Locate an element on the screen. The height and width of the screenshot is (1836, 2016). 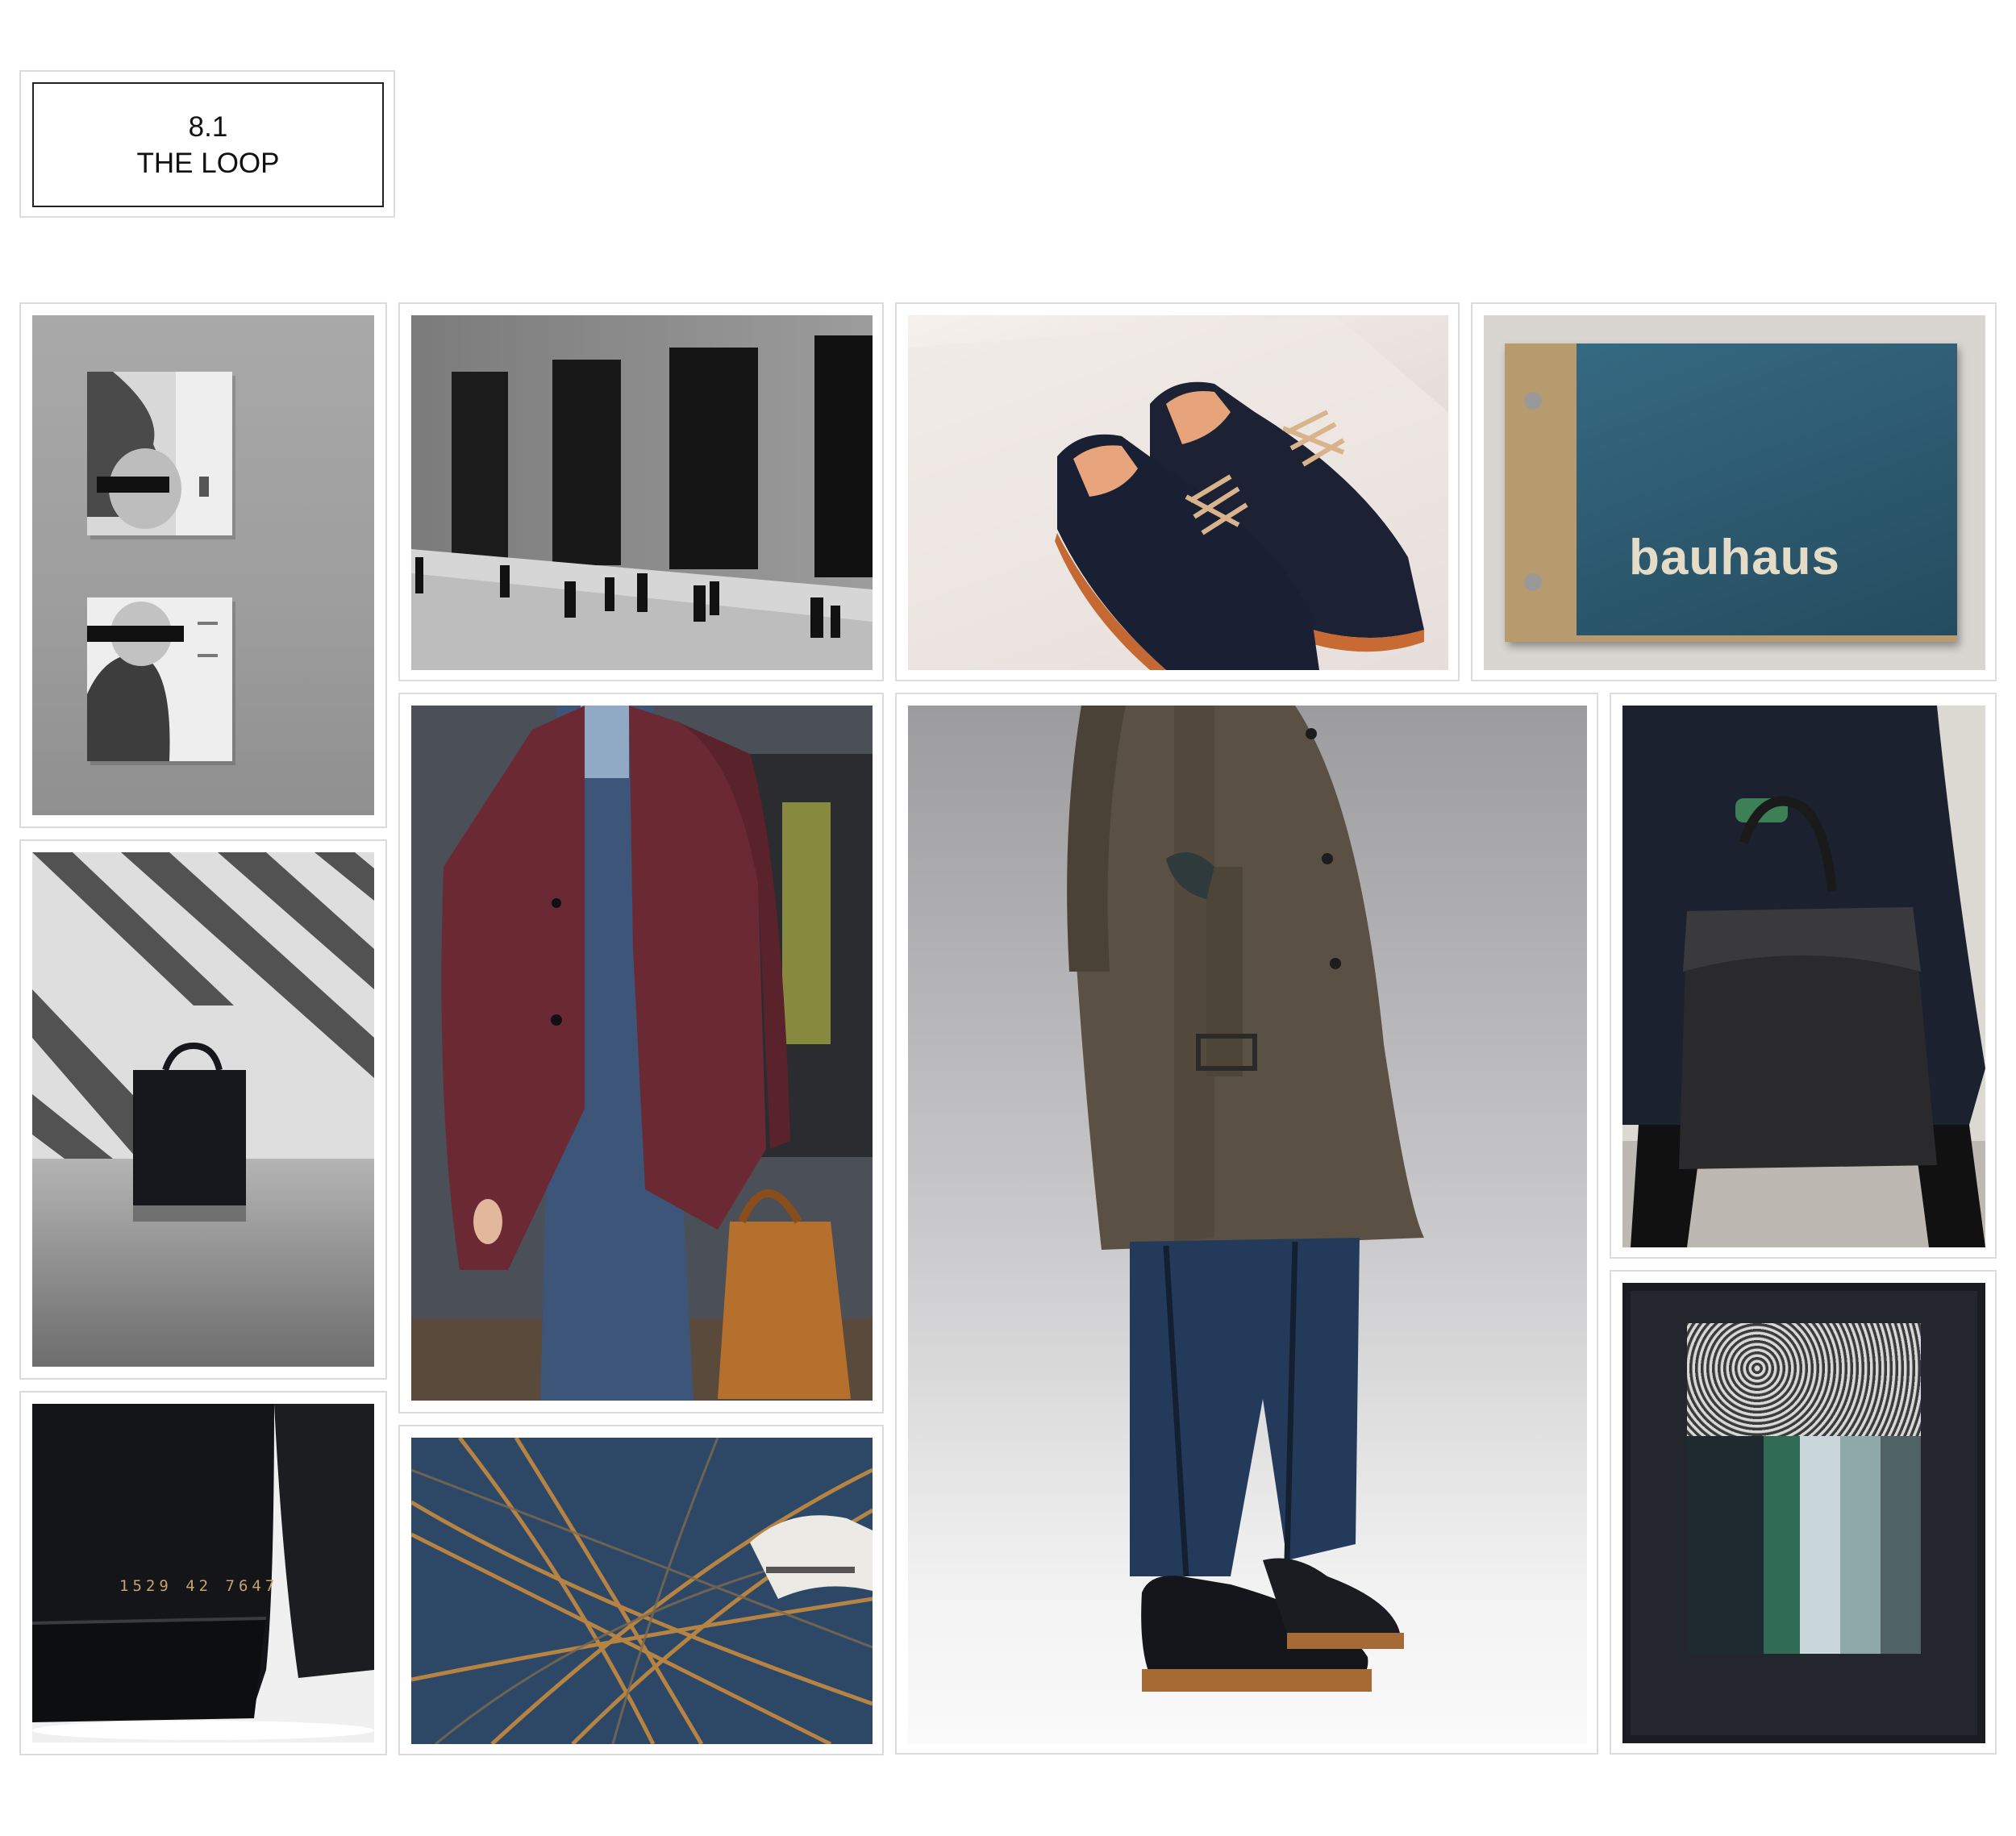
crowd-photo-print is located at coordinates (1804, 1379).